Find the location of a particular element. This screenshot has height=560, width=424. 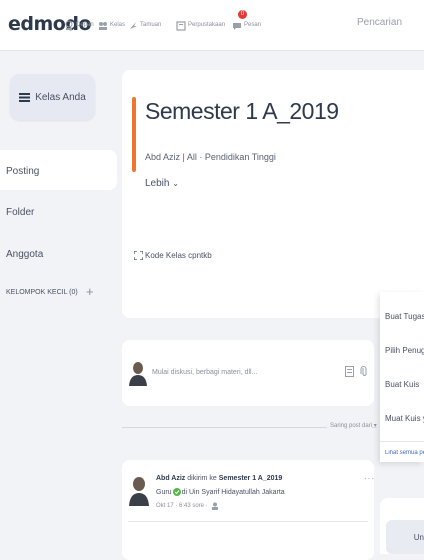

post-timestamp: Okt 17 · 6:43 sore · is located at coordinates (187, 506).